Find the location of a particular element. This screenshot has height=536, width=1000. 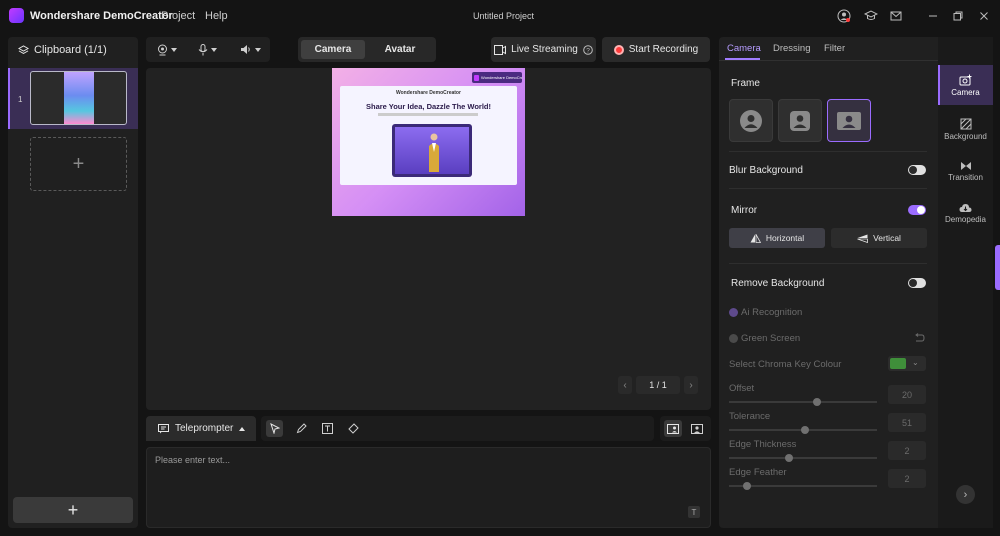

edge-thickness-slider is located at coordinates (803, 458).